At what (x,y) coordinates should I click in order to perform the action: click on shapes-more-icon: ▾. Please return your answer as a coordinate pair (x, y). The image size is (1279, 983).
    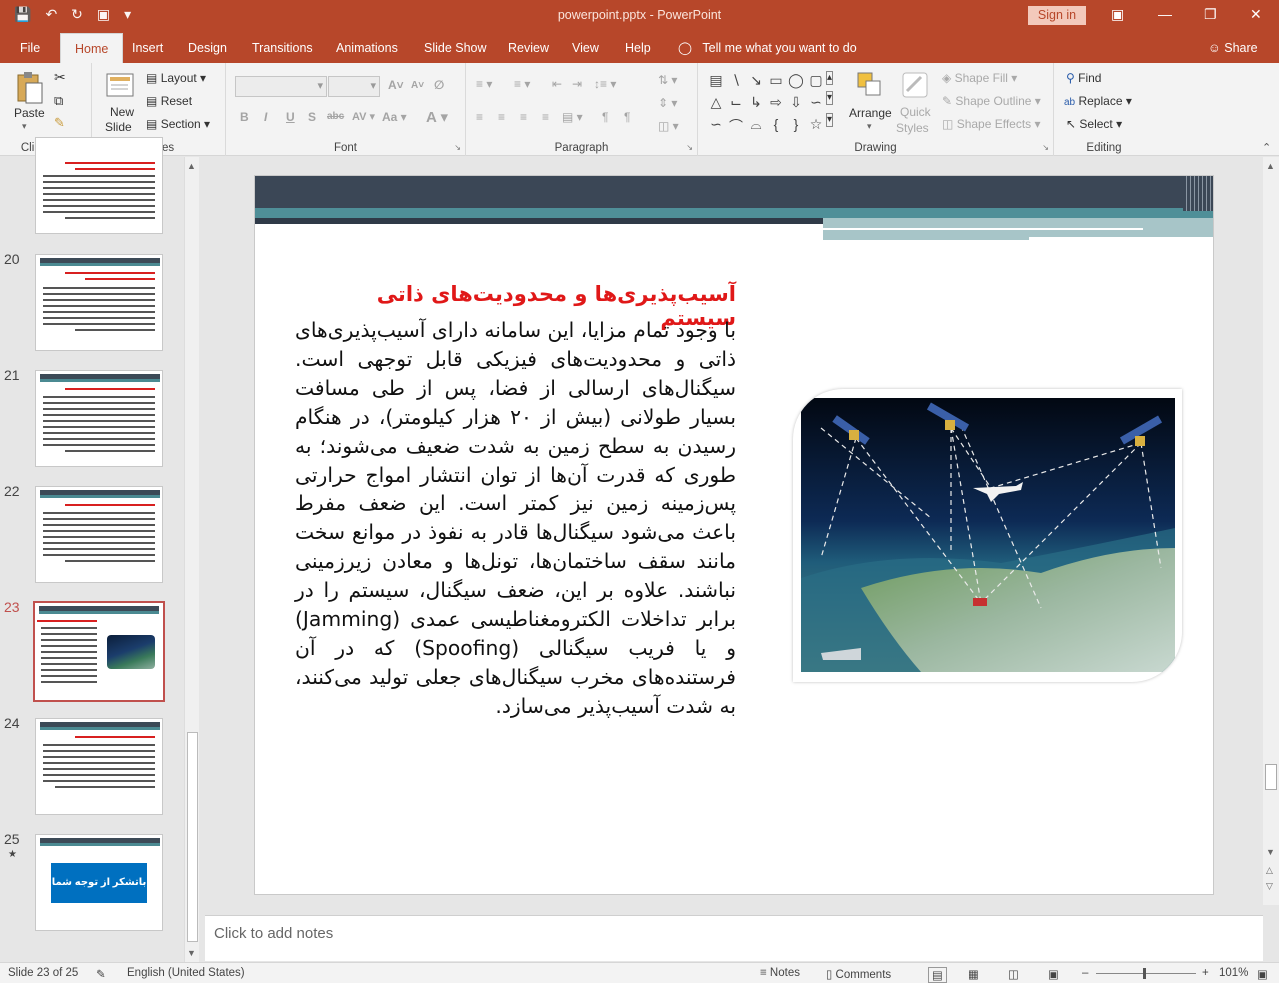
    Looking at the image, I should click on (830, 120).